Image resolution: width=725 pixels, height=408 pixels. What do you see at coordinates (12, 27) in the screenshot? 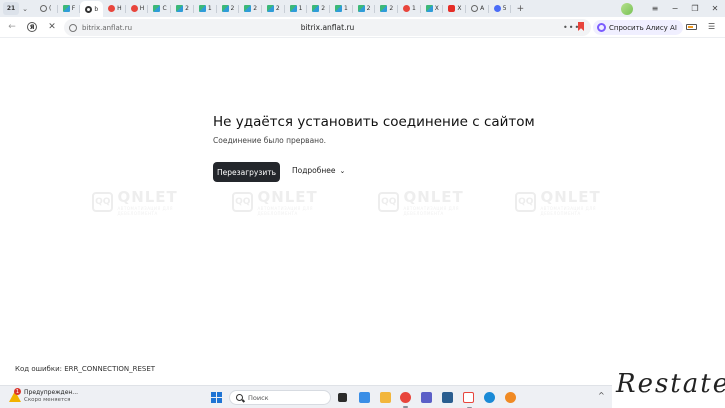
I see `back-button: ←` at bounding box center [12, 27].